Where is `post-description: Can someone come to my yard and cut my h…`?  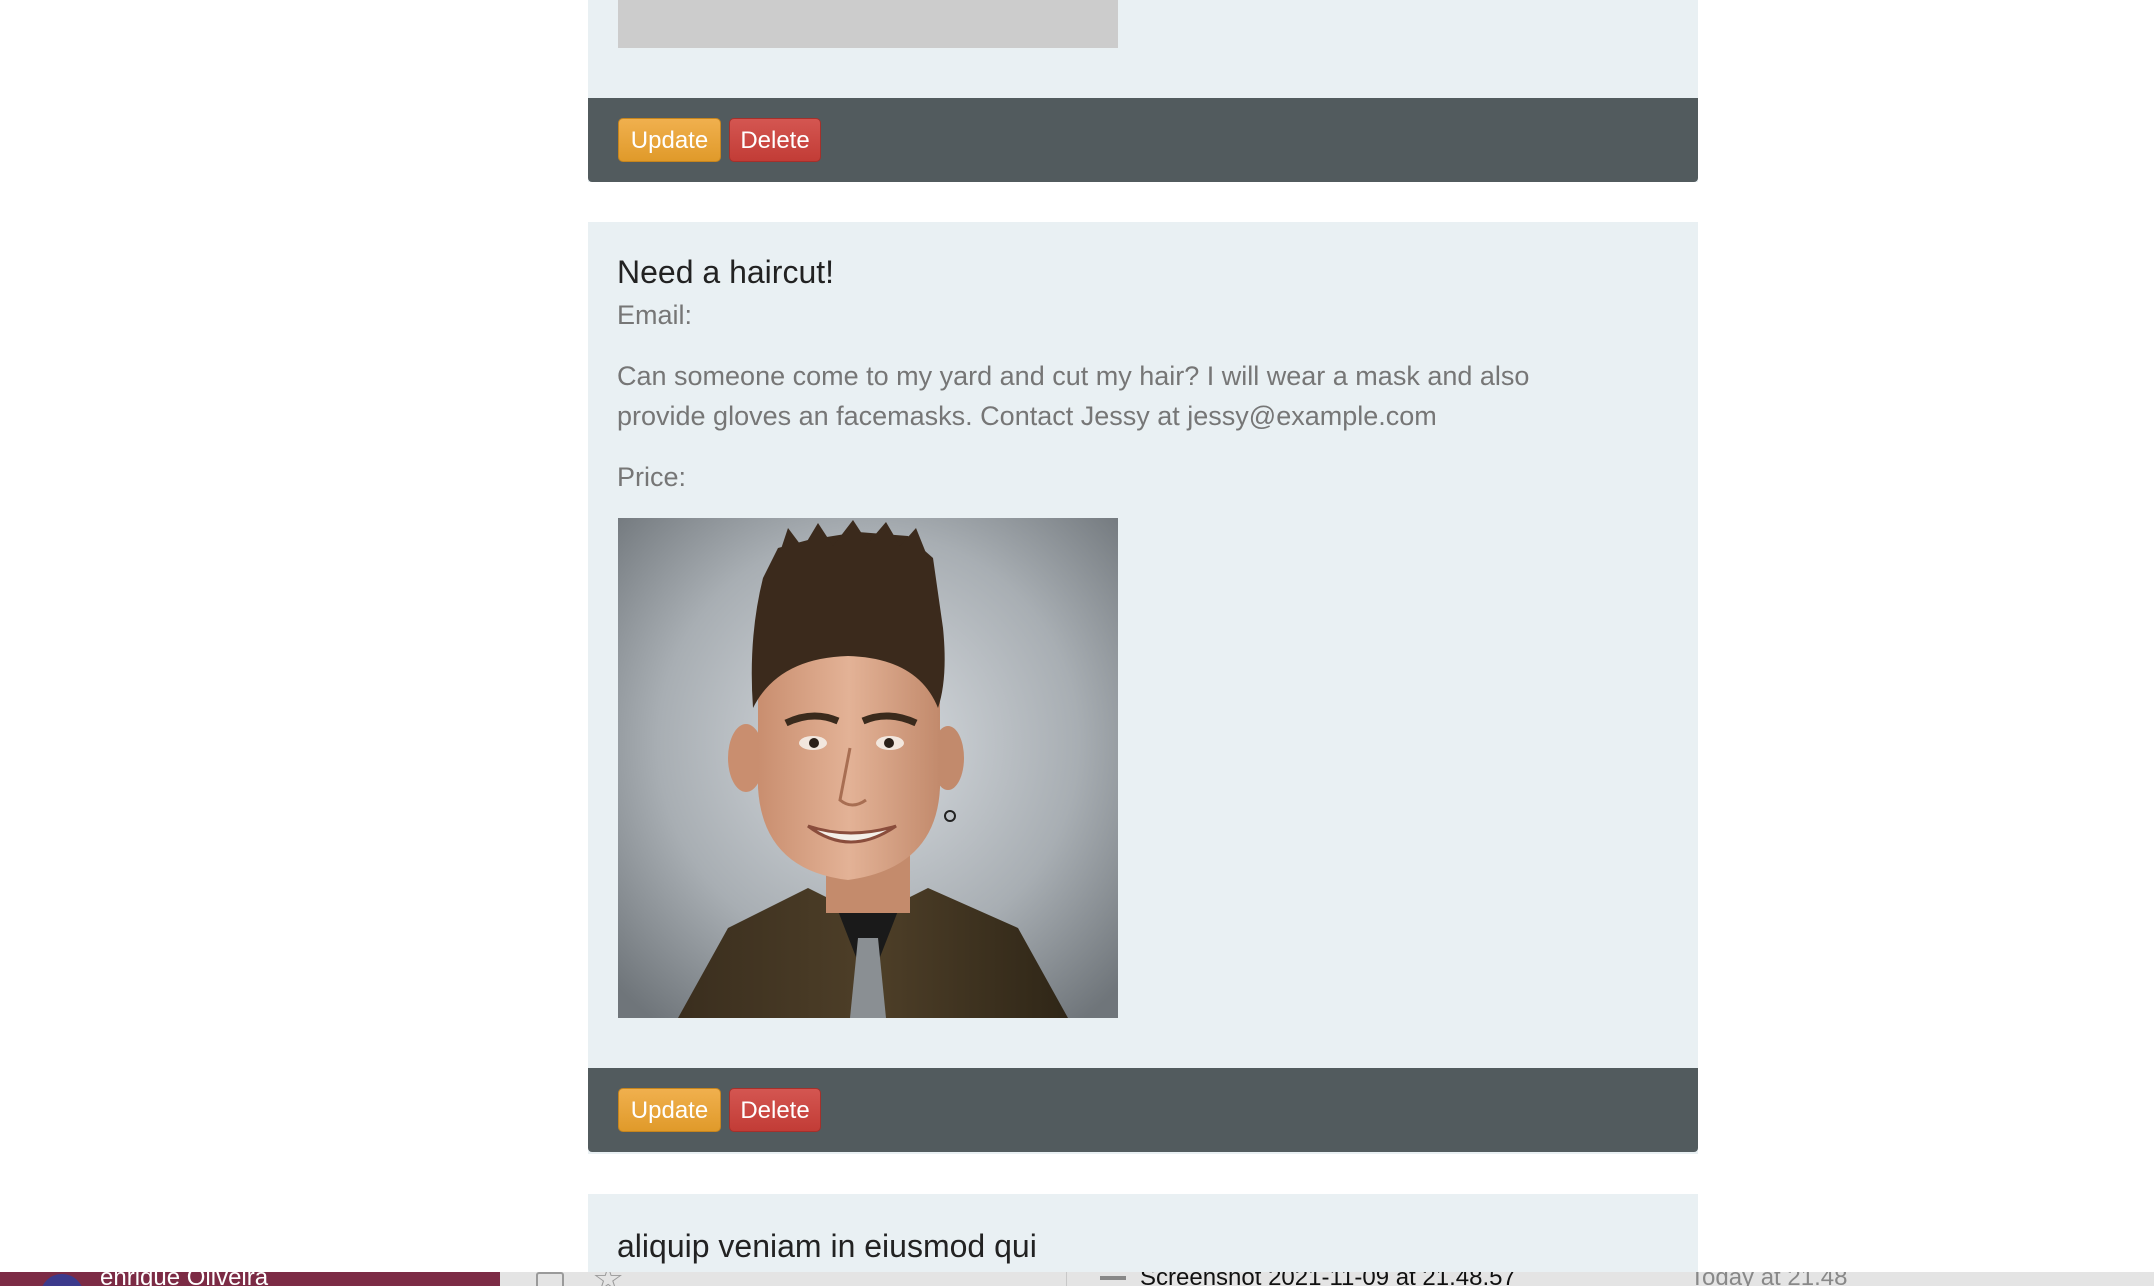
post-description: Can someone come to my yard and cut my h… is located at coordinates (1073, 396).